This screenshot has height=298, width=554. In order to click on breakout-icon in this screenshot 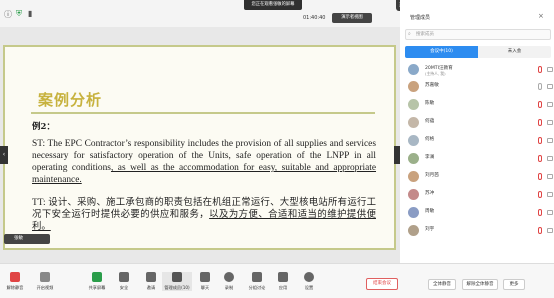, I will do `click(257, 277)`.